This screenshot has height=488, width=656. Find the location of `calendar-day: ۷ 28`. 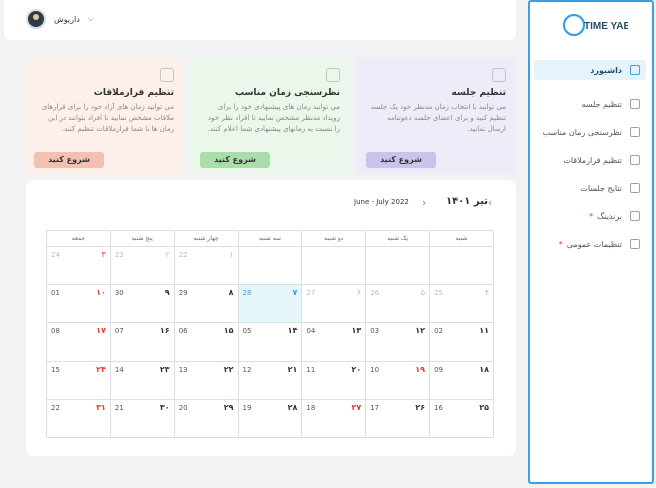

calendar-day: ۷ 28 is located at coordinates (270, 304).